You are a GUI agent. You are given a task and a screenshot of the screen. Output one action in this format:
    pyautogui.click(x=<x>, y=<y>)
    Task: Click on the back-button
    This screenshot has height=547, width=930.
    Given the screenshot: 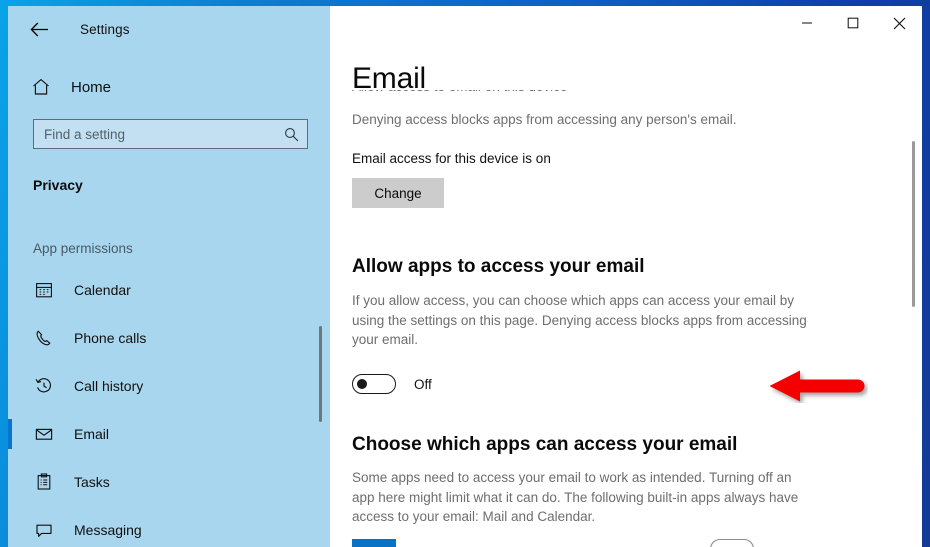 What is the action you would take?
    pyautogui.click(x=39, y=29)
    